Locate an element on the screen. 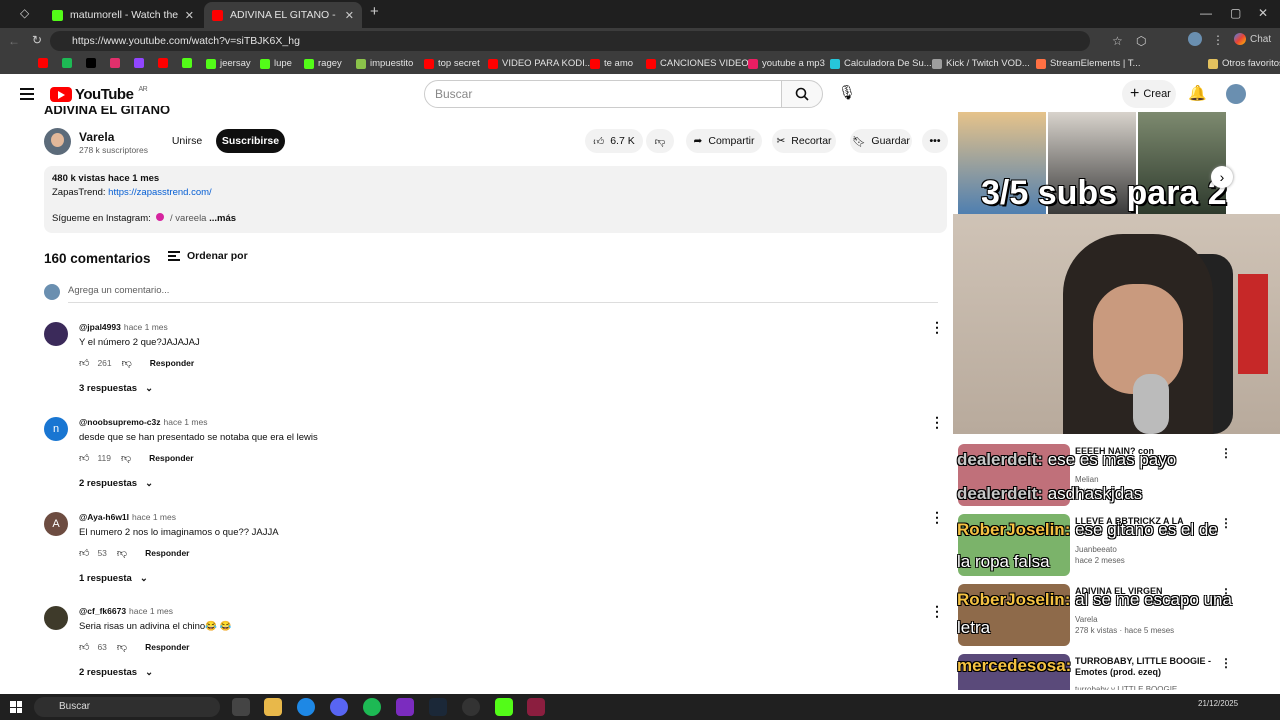 The image size is (1280, 720). clip-button: ✂ Recortar is located at coordinates (804, 141).